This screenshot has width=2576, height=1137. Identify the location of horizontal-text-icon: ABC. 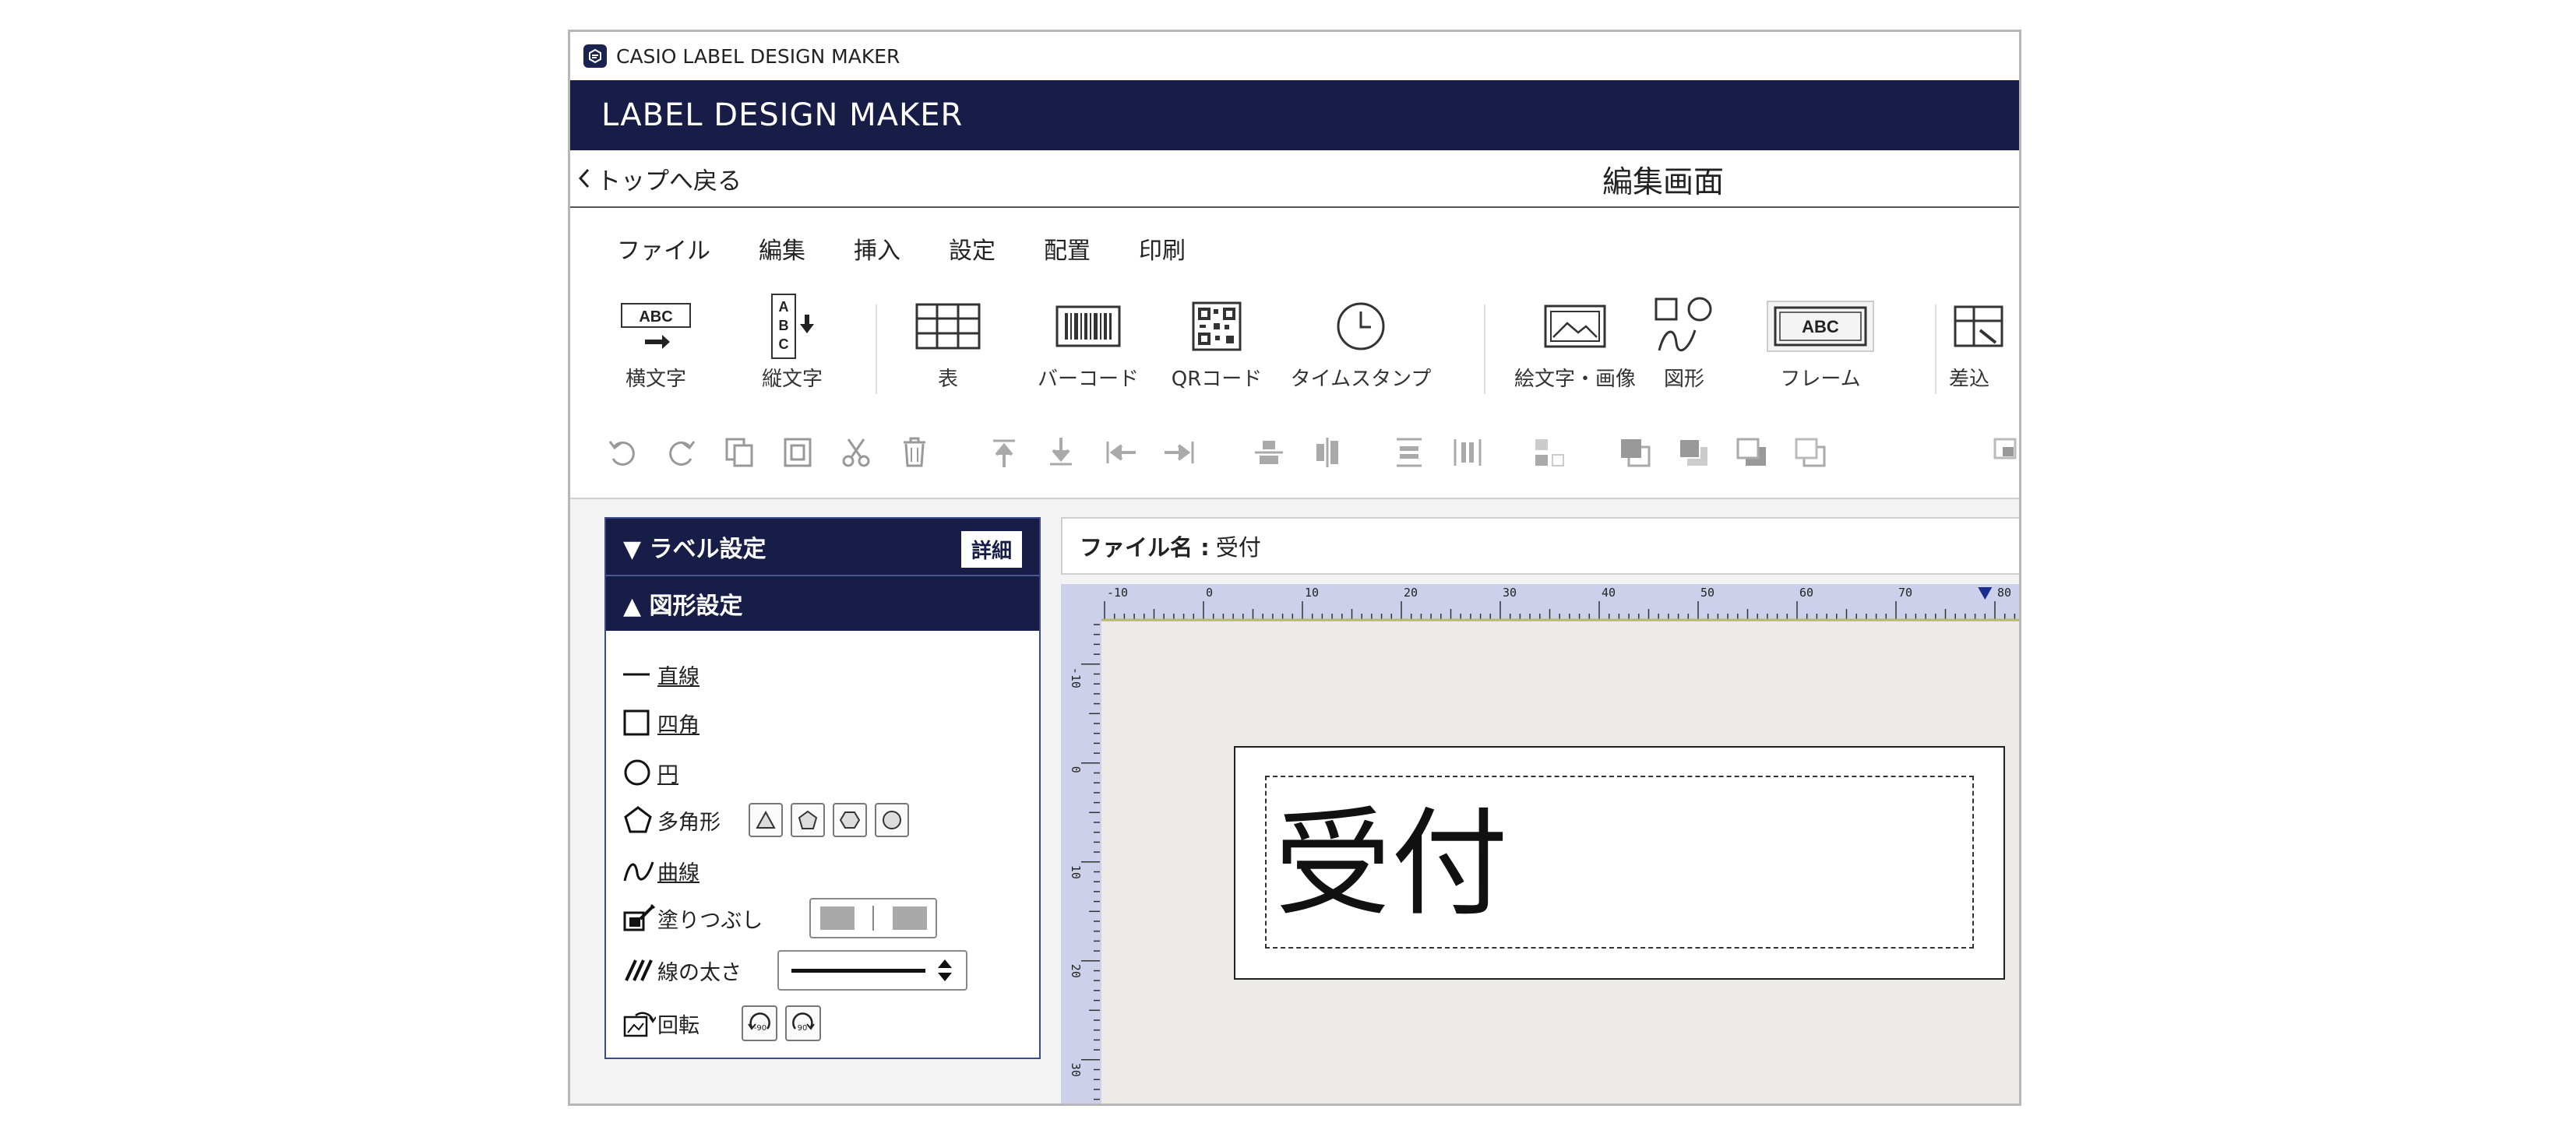
(656, 325).